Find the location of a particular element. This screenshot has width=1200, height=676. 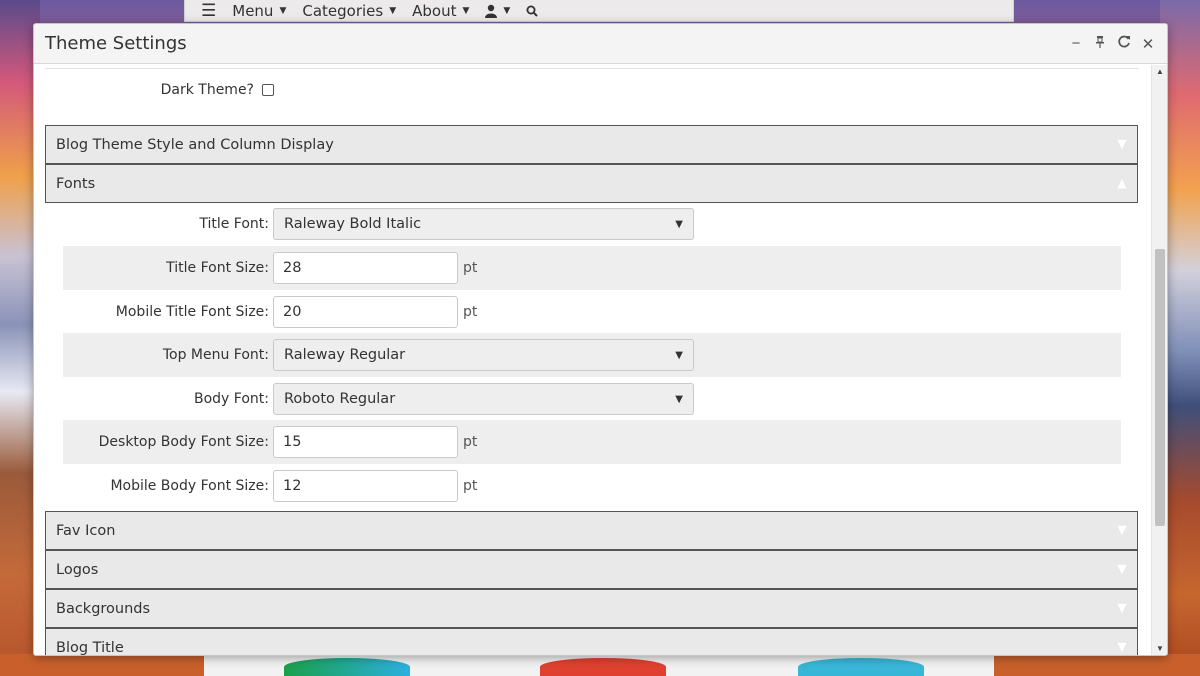

dark-theme-label: Dark Theme? is located at coordinates (207, 90).